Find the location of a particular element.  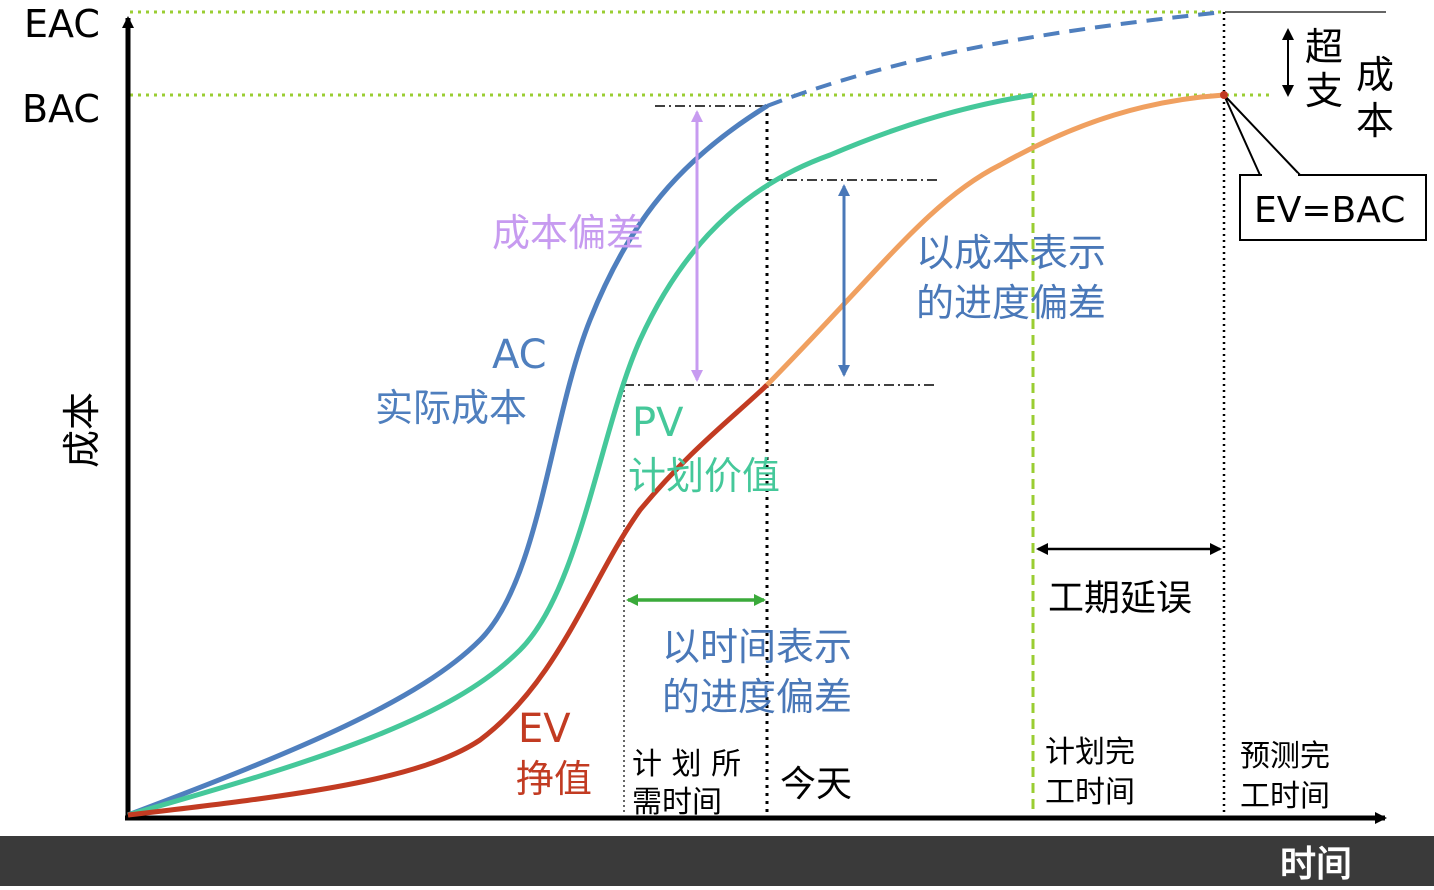

schedule-cost-label-2: 的进度偏差 is located at coordinates (1011, 303).